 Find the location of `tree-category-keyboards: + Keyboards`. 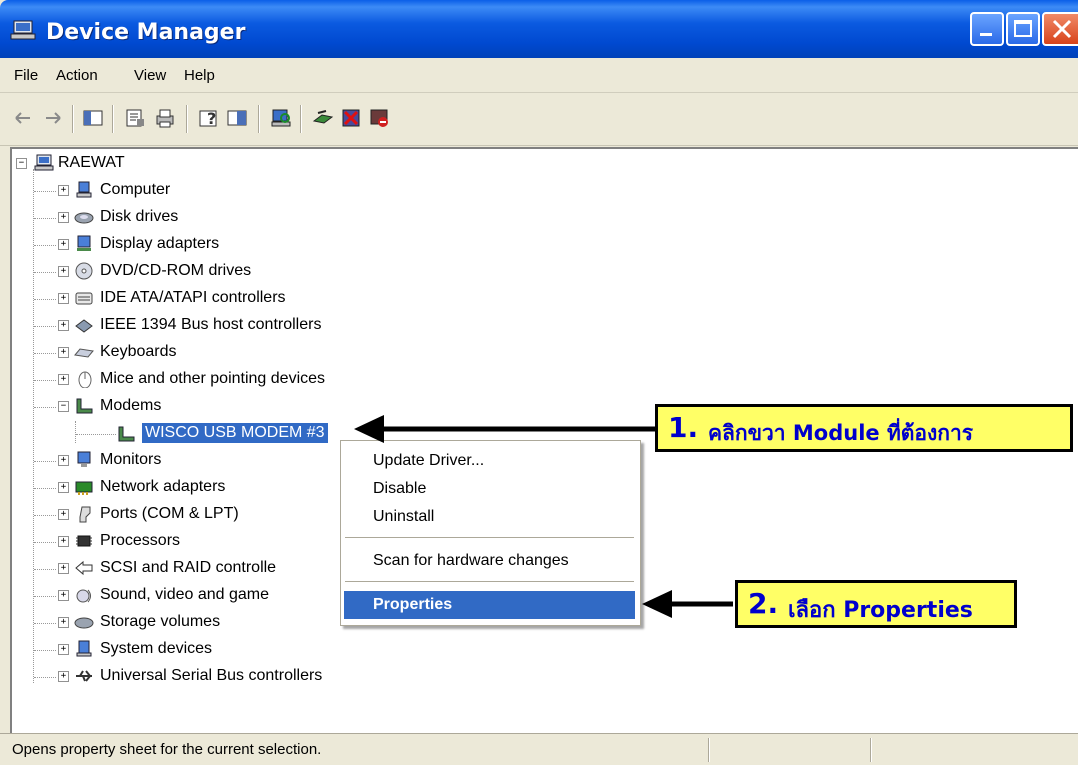

tree-category-keyboards: + Keyboards is located at coordinates (202, 353).